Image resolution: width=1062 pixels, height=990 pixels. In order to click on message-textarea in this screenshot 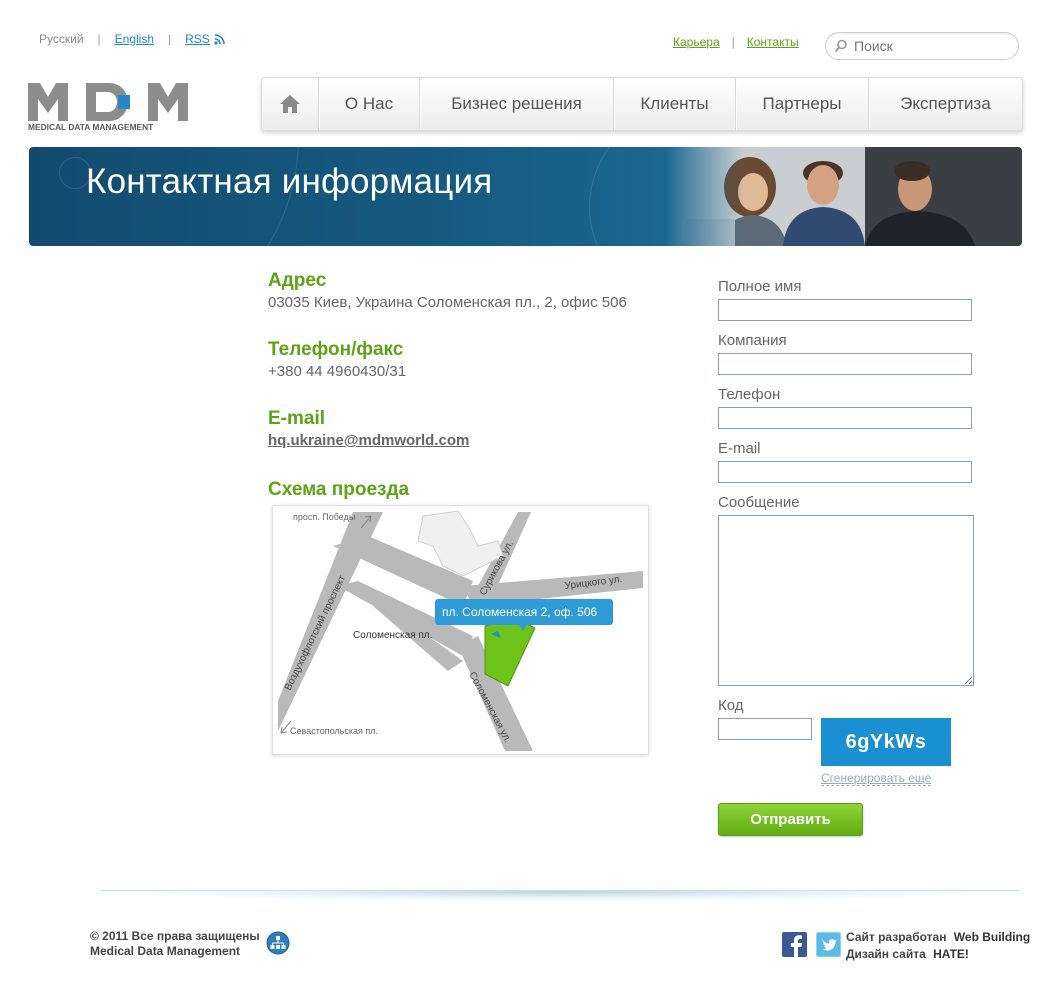, I will do `click(846, 600)`.